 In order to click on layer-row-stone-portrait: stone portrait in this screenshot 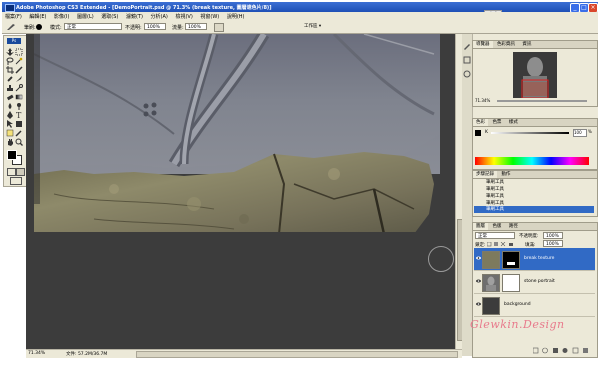, I will do `click(534, 282)`.